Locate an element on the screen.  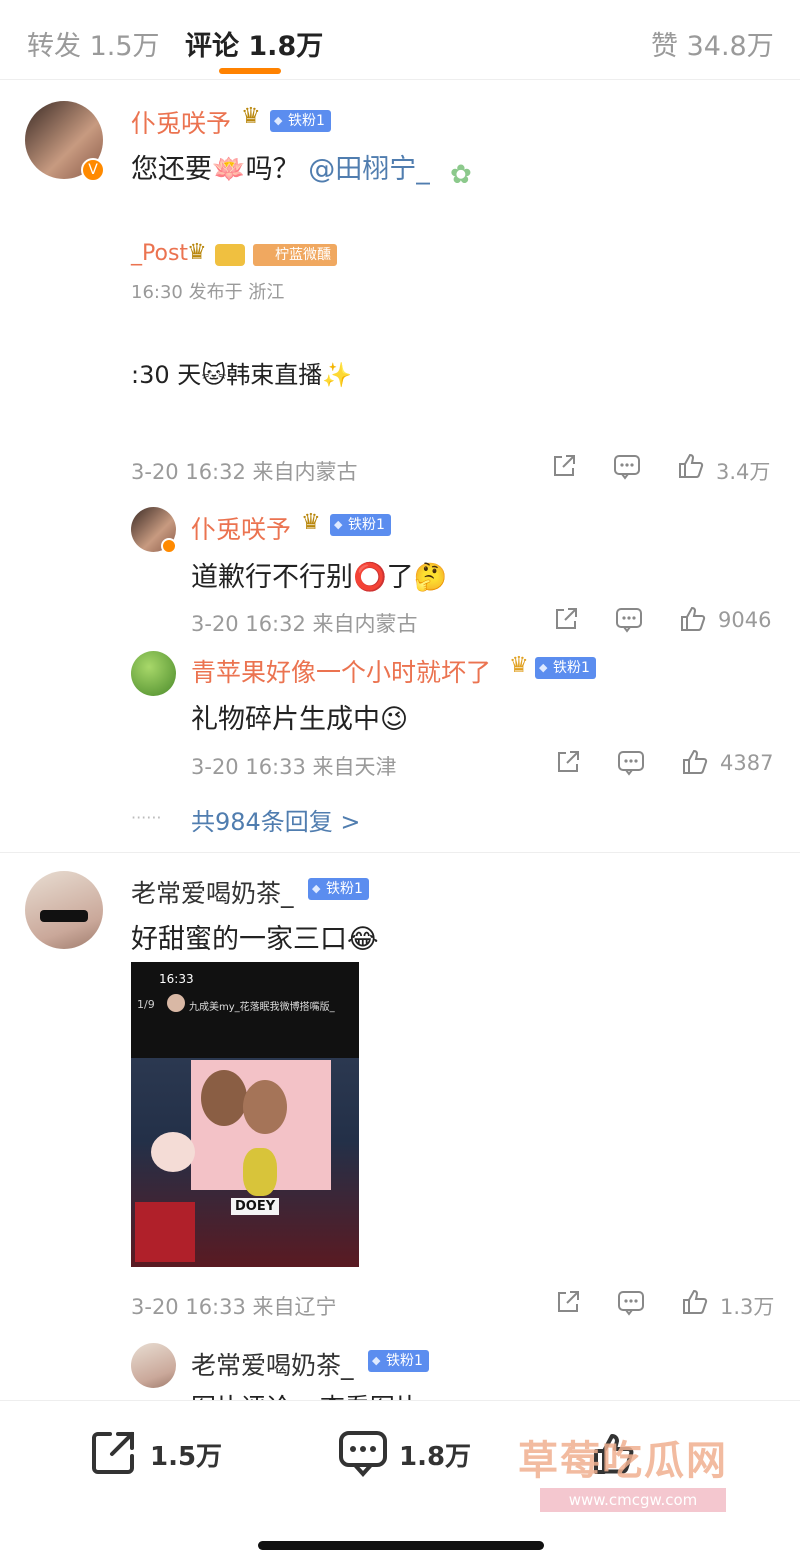
like-count: 9046 is located at coordinates (745, 620).